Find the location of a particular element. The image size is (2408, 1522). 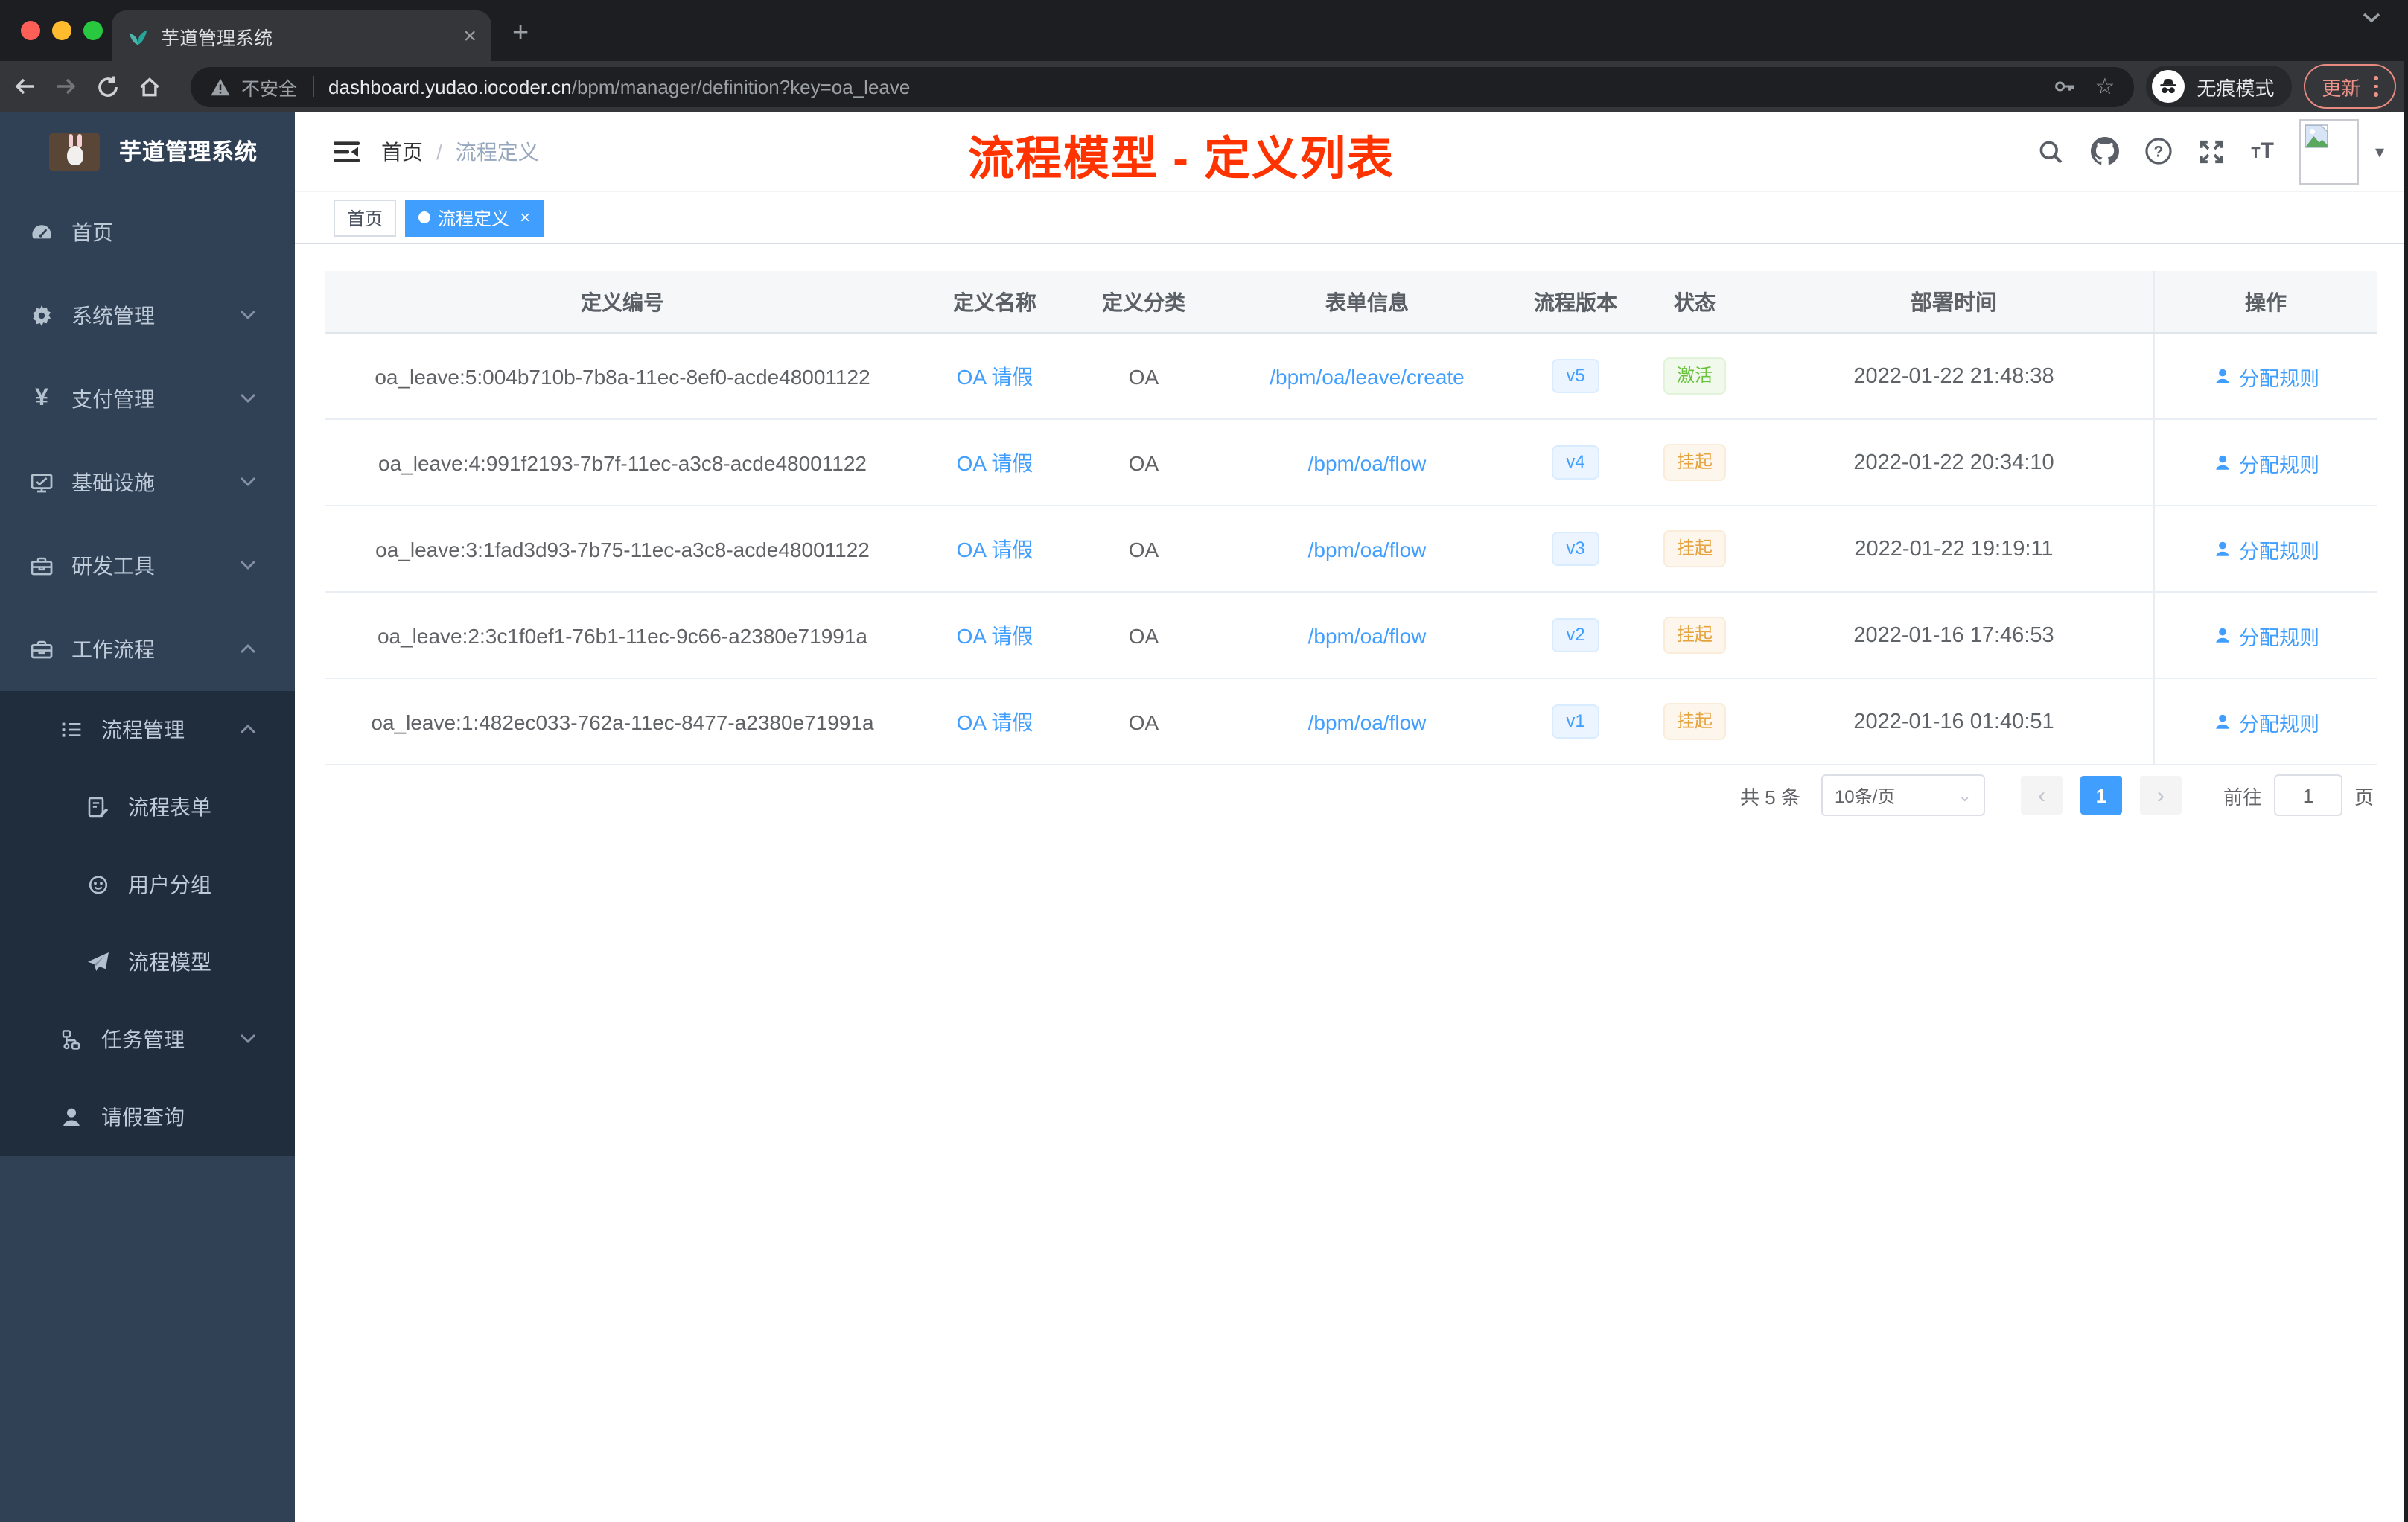

bookmark-star-icon: ☆ is located at coordinates (2105, 86).